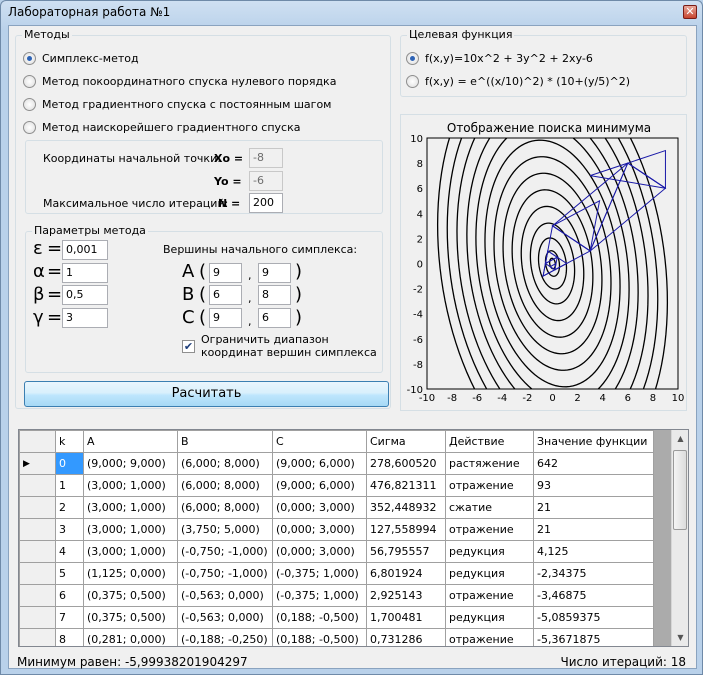  I want to click on cell-value: 4,125, so click(593, 551).